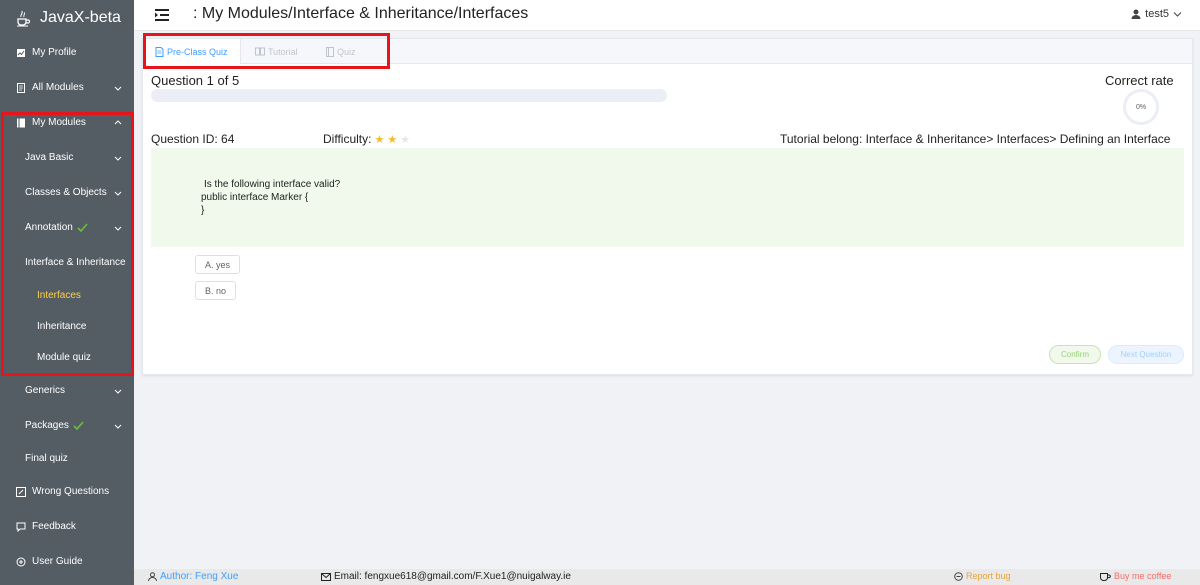 The image size is (1200, 585). I want to click on highlight-box-my-modules, so click(67, 244).